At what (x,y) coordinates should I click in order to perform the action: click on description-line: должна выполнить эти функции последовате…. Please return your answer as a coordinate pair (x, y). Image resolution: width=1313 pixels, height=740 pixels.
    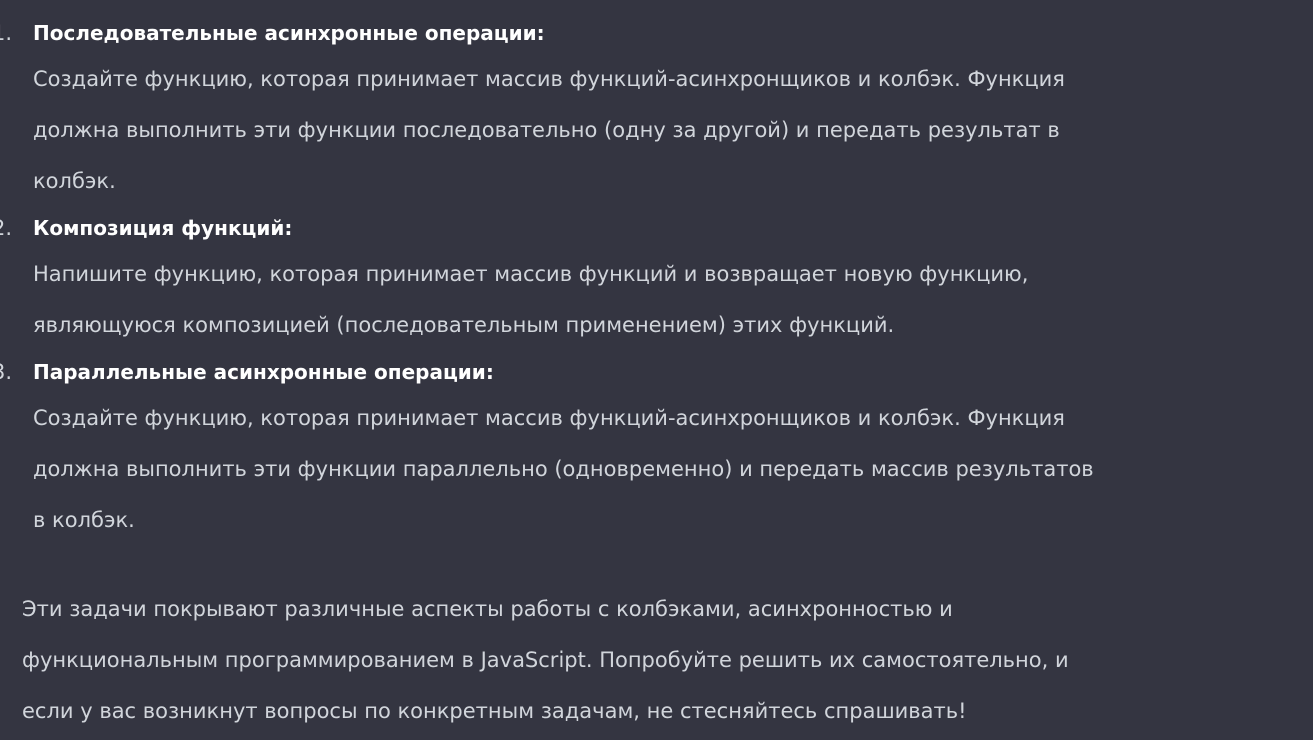
    Looking at the image, I should click on (546, 130).